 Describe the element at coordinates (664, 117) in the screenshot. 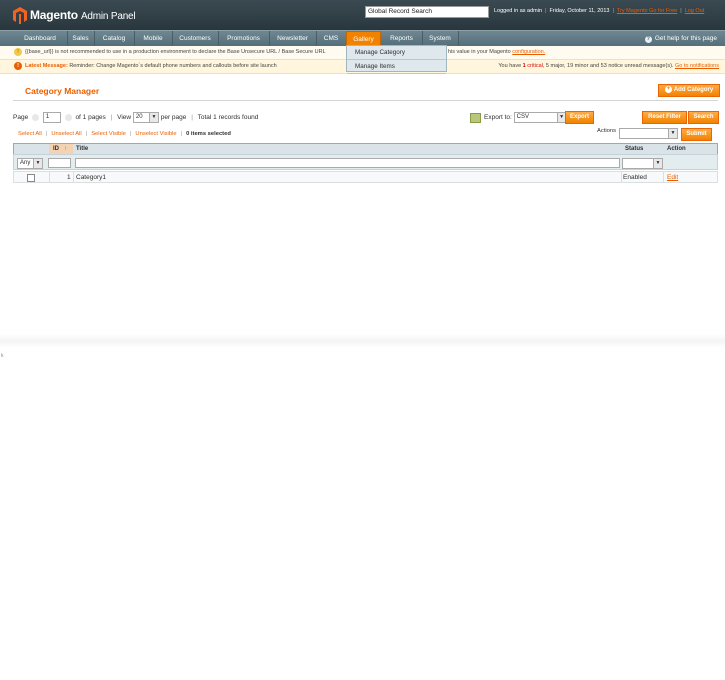

I see `reset-filter-button: Reset Filter` at that location.